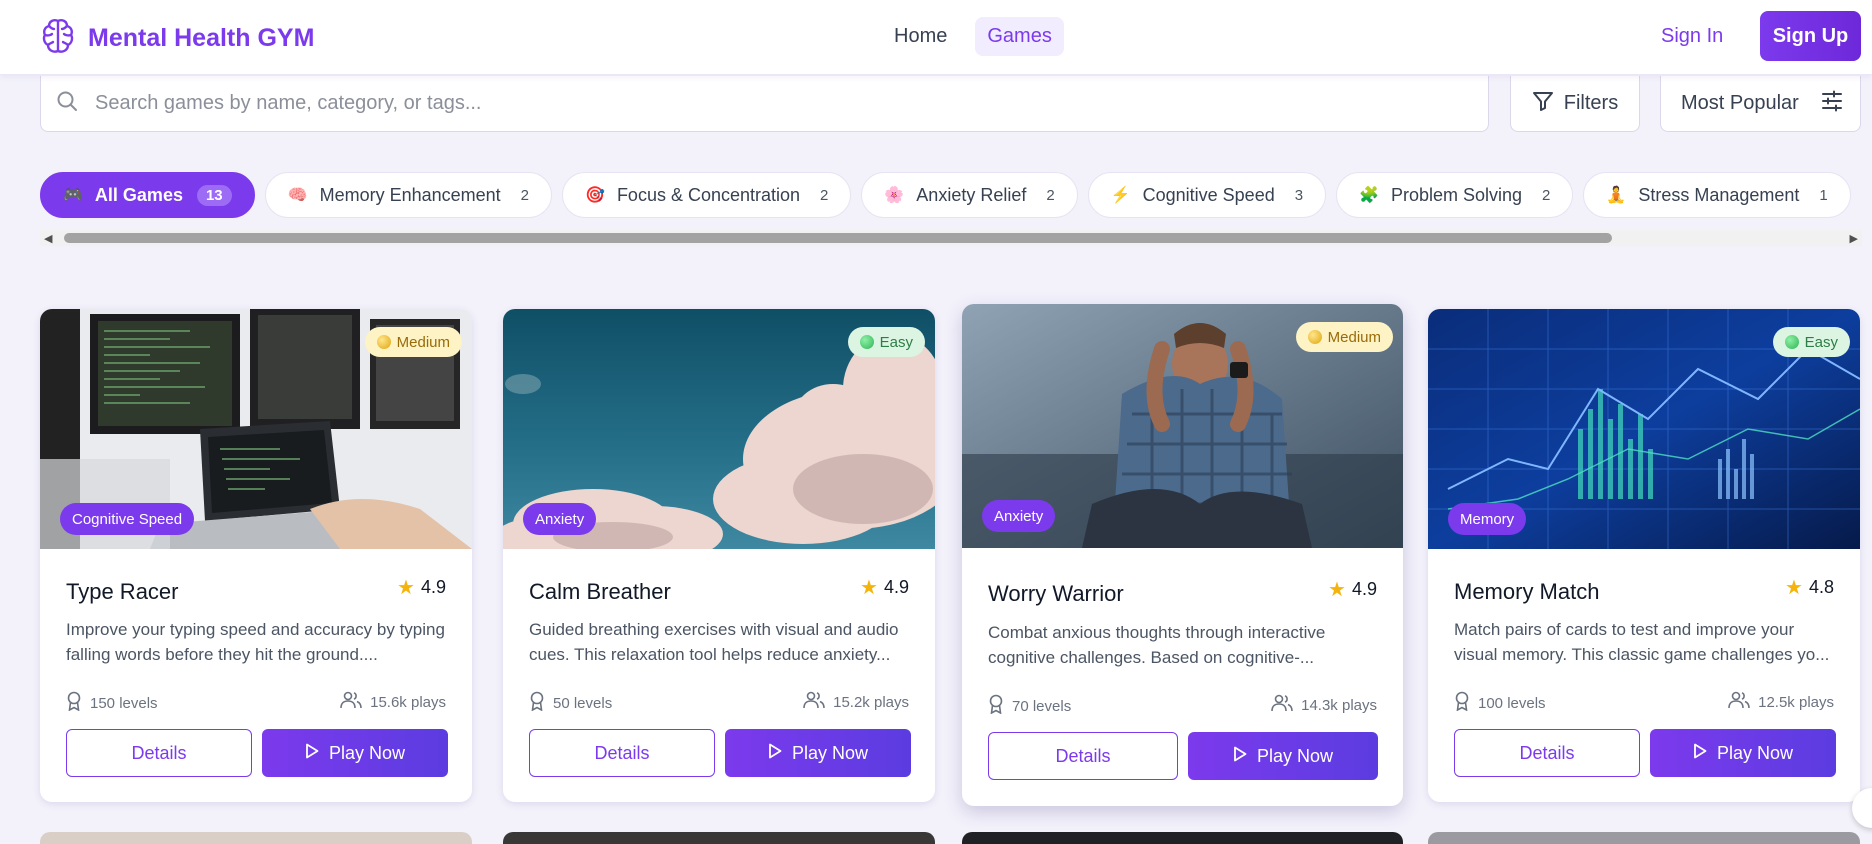 This screenshot has width=1872, height=844. I want to click on game-title: Calm Breather, so click(600, 592).